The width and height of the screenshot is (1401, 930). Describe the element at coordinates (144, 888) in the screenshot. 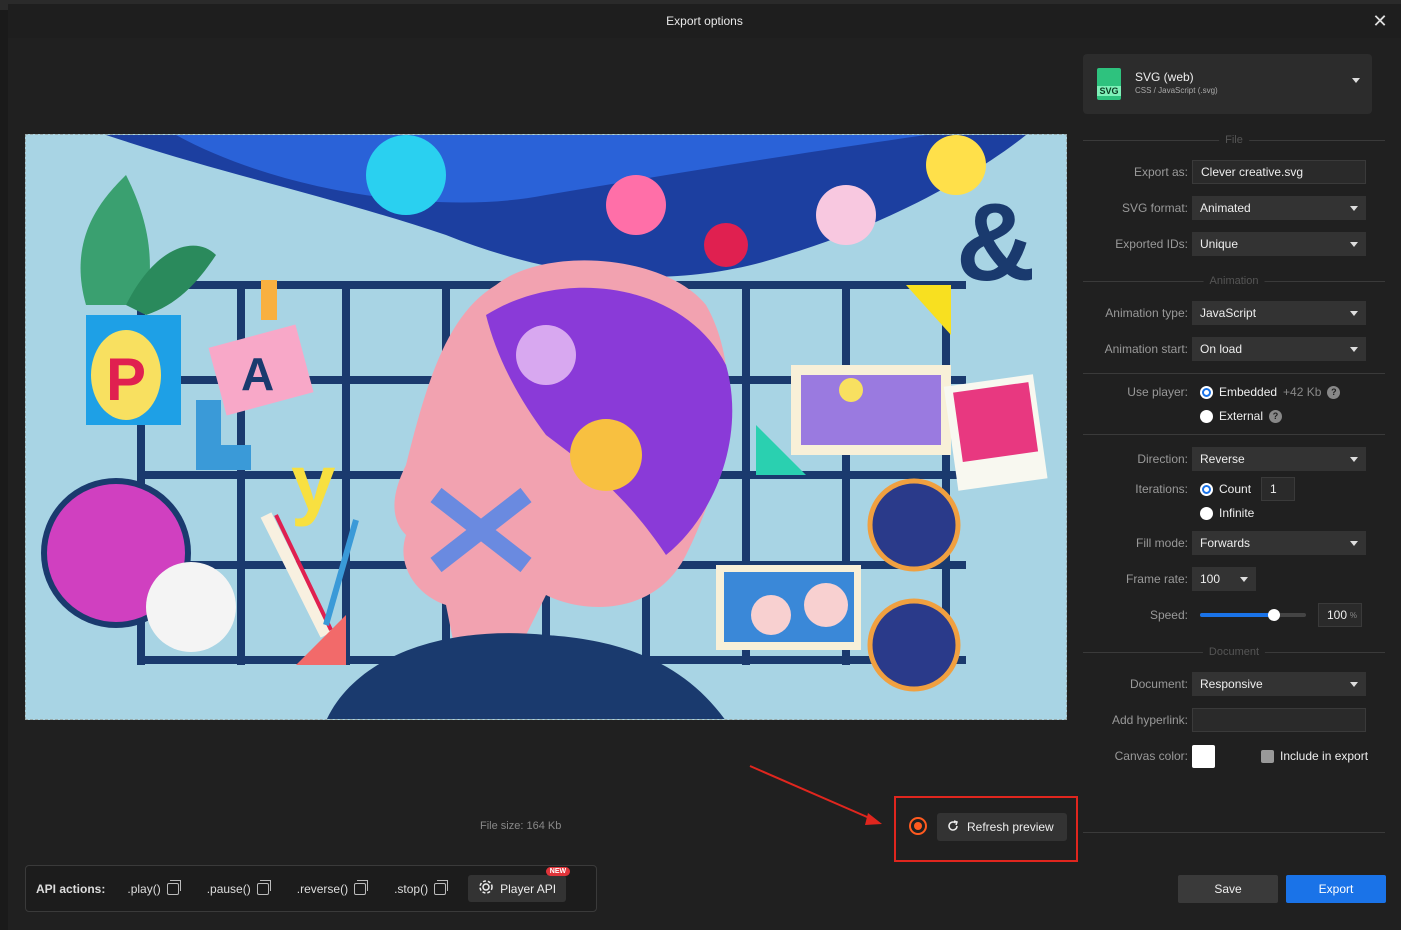

I see `api-play-label: .play()` at that location.